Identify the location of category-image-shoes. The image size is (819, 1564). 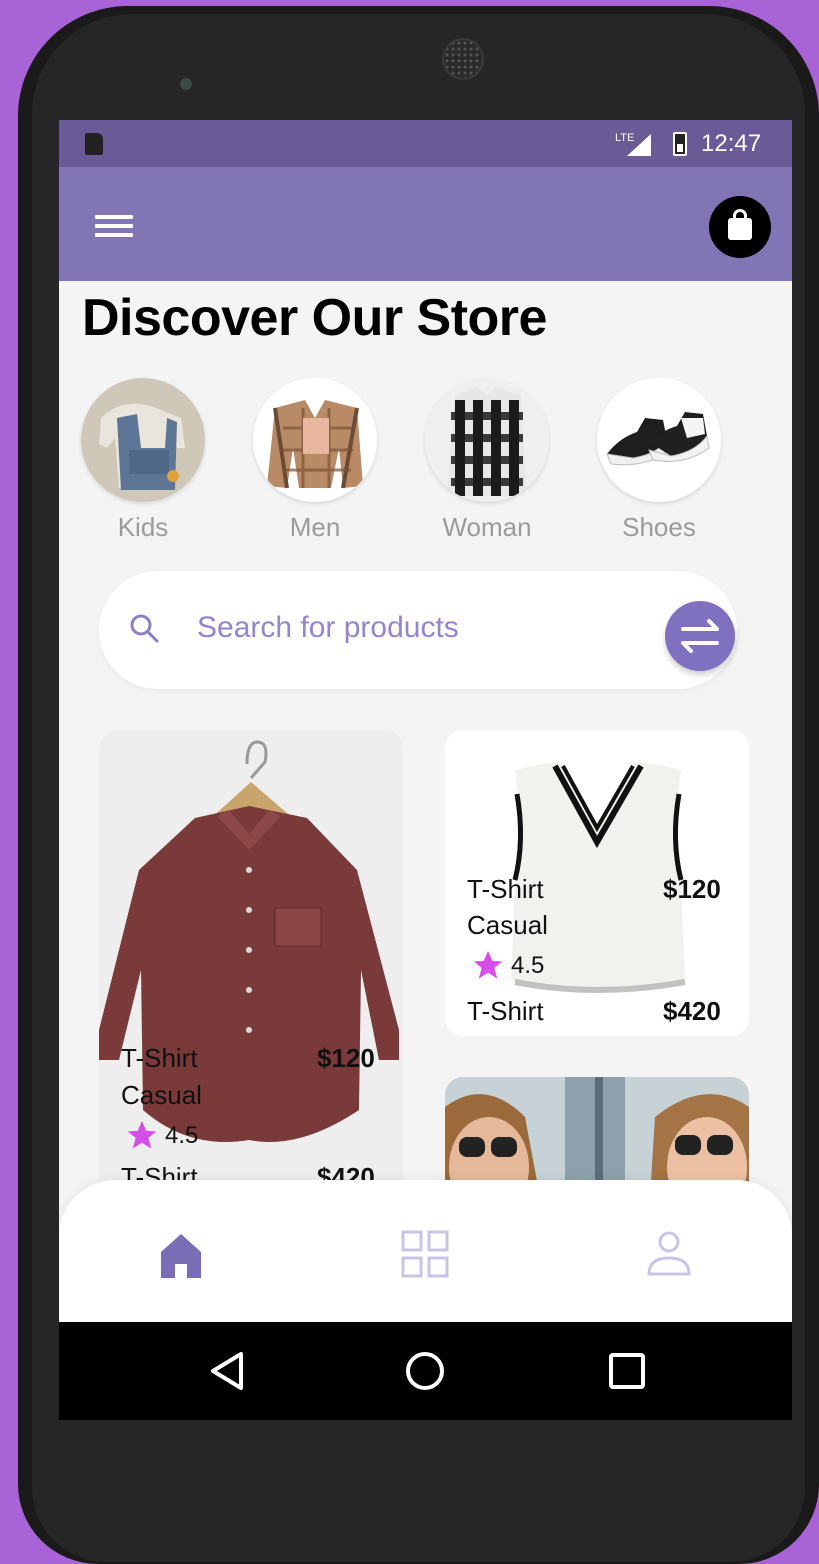
(659, 440).